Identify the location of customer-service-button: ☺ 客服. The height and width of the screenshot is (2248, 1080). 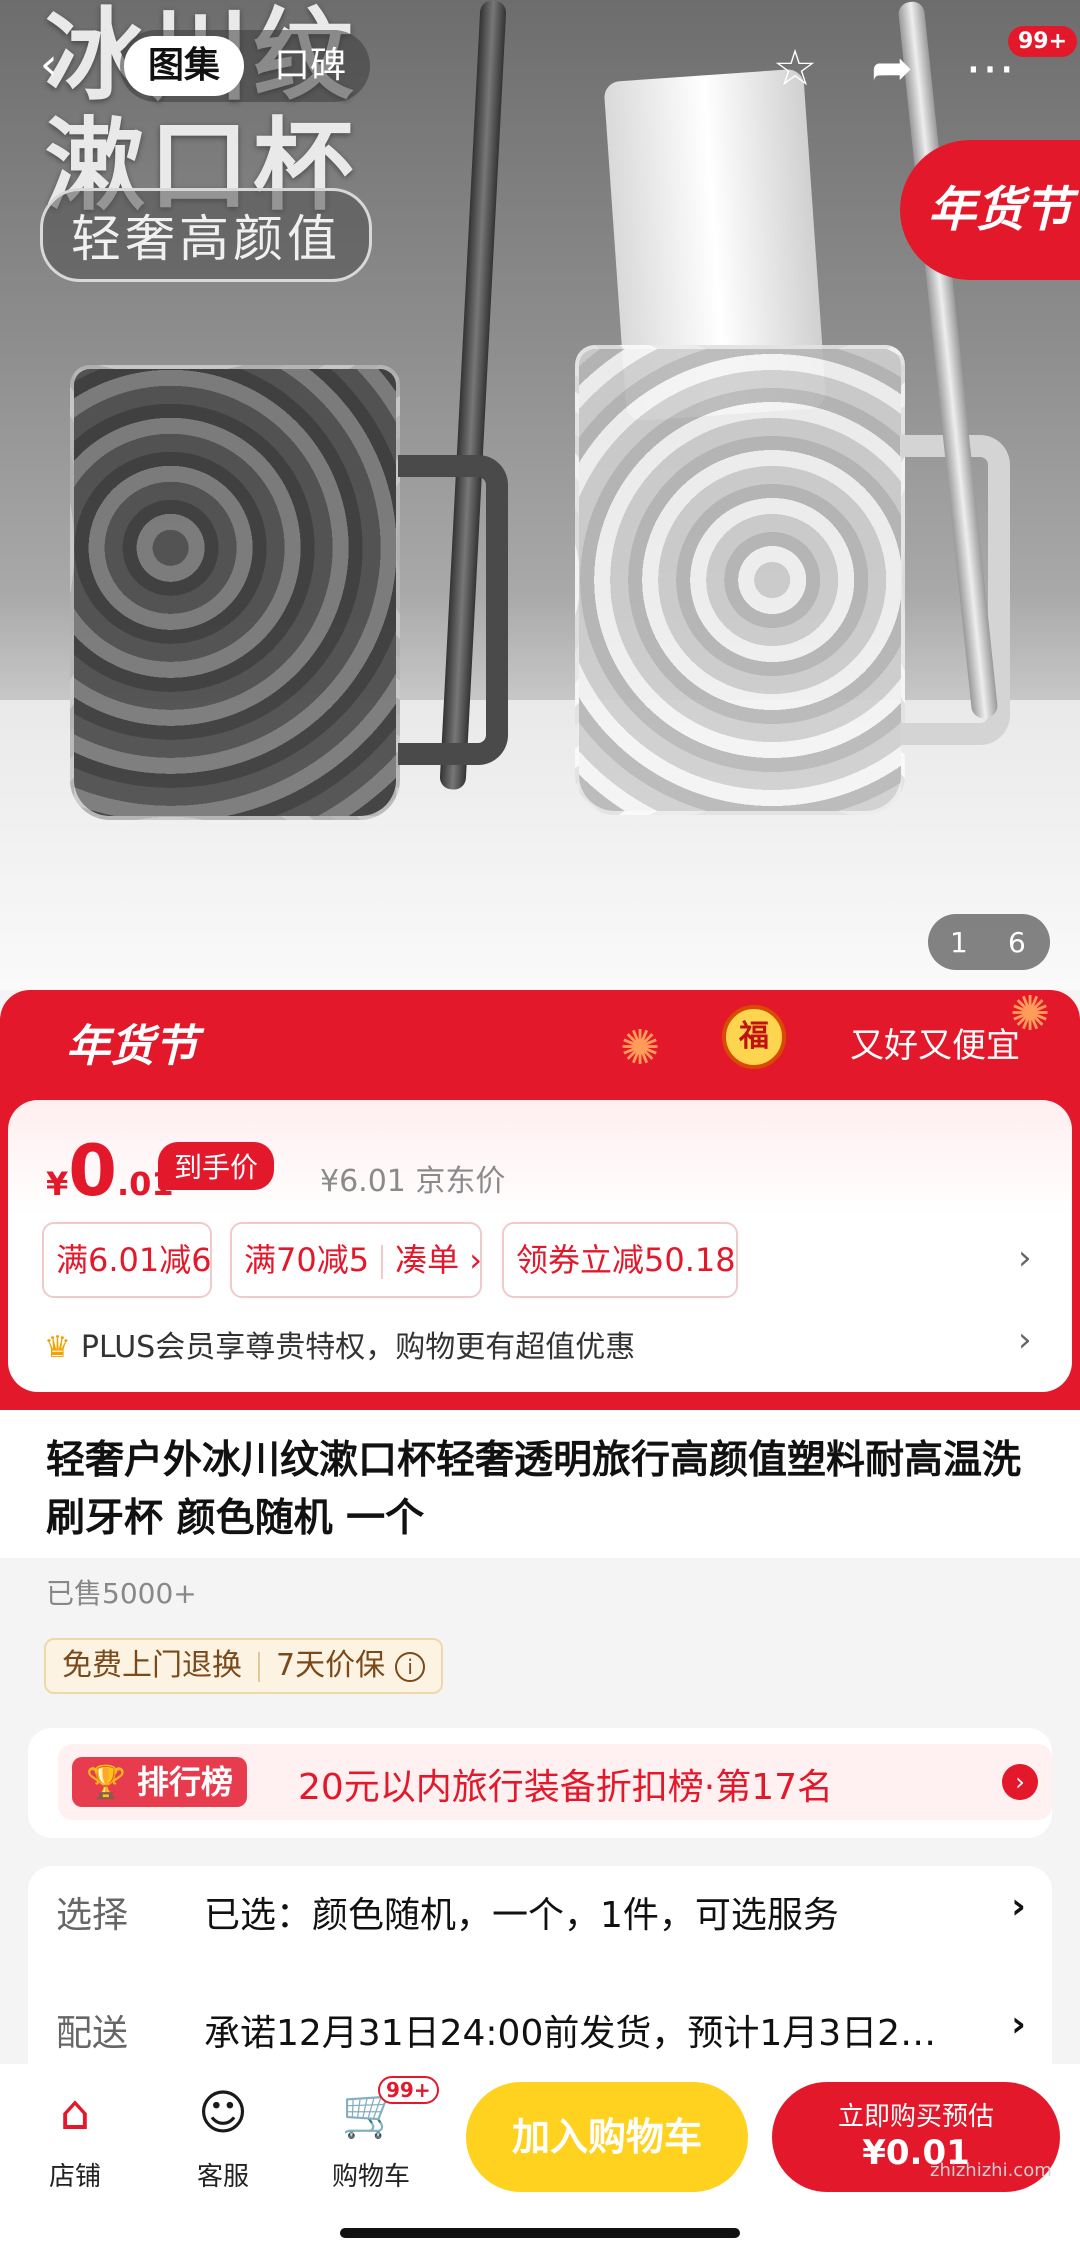
(223, 2137).